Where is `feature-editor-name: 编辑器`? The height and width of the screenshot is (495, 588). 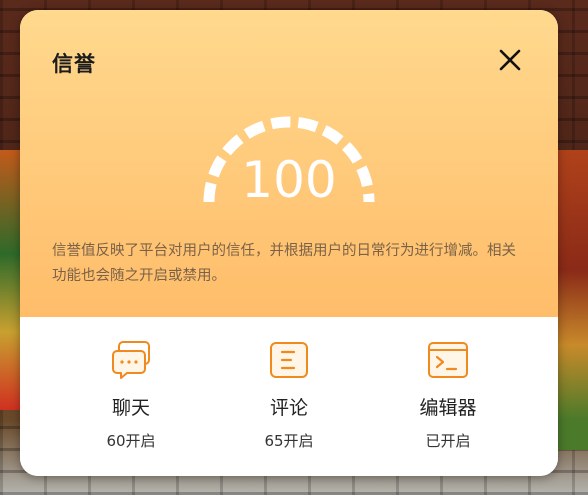
feature-editor-name: 编辑器 is located at coordinates (448, 408).